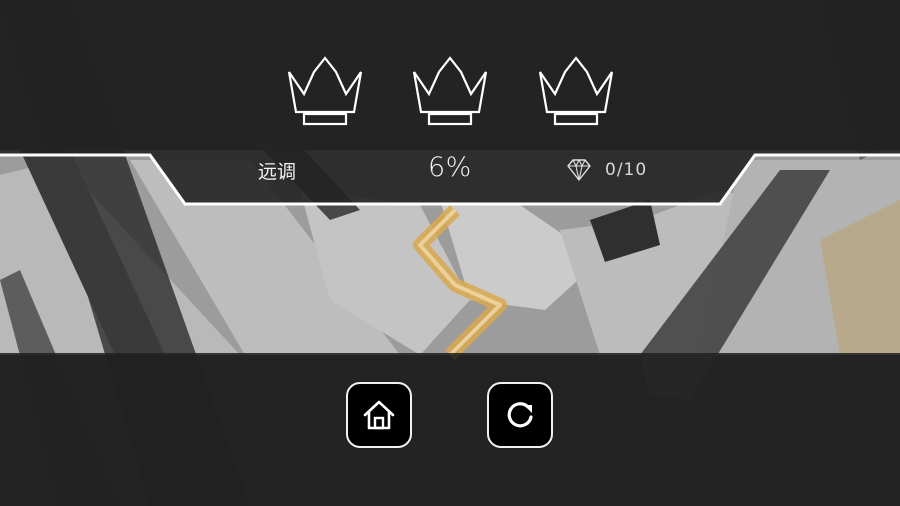 The image size is (900, 506). I want to click on home-icon, so click(379, 415).